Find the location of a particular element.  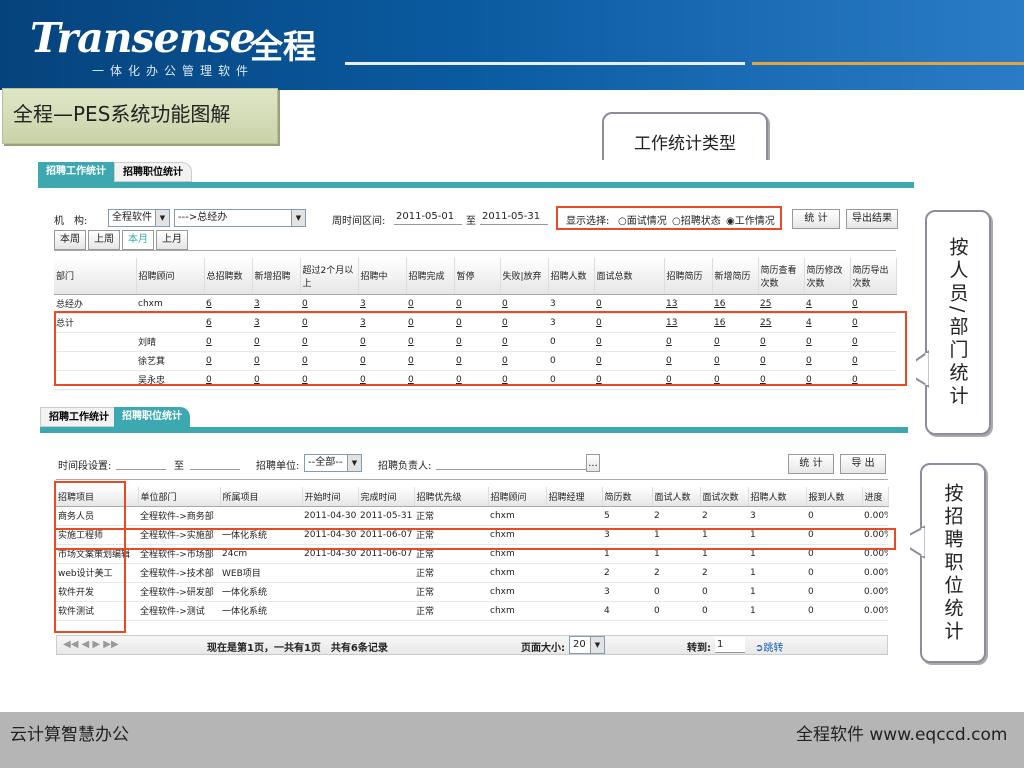

jump-button: ➲跳转 is located at coordinates (769, 646).